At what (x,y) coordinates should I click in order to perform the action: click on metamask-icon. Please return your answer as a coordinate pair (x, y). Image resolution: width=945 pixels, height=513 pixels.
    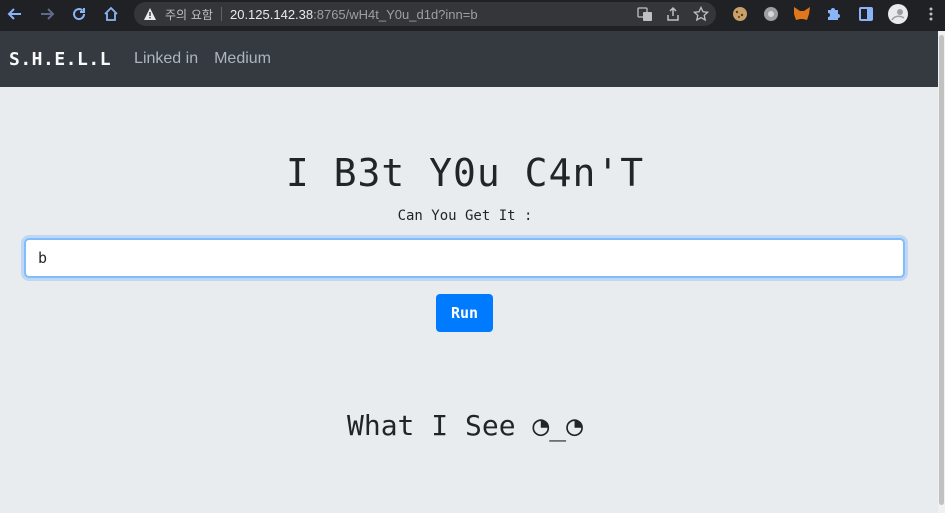
    Looking at the image, I should click on (802, 14).